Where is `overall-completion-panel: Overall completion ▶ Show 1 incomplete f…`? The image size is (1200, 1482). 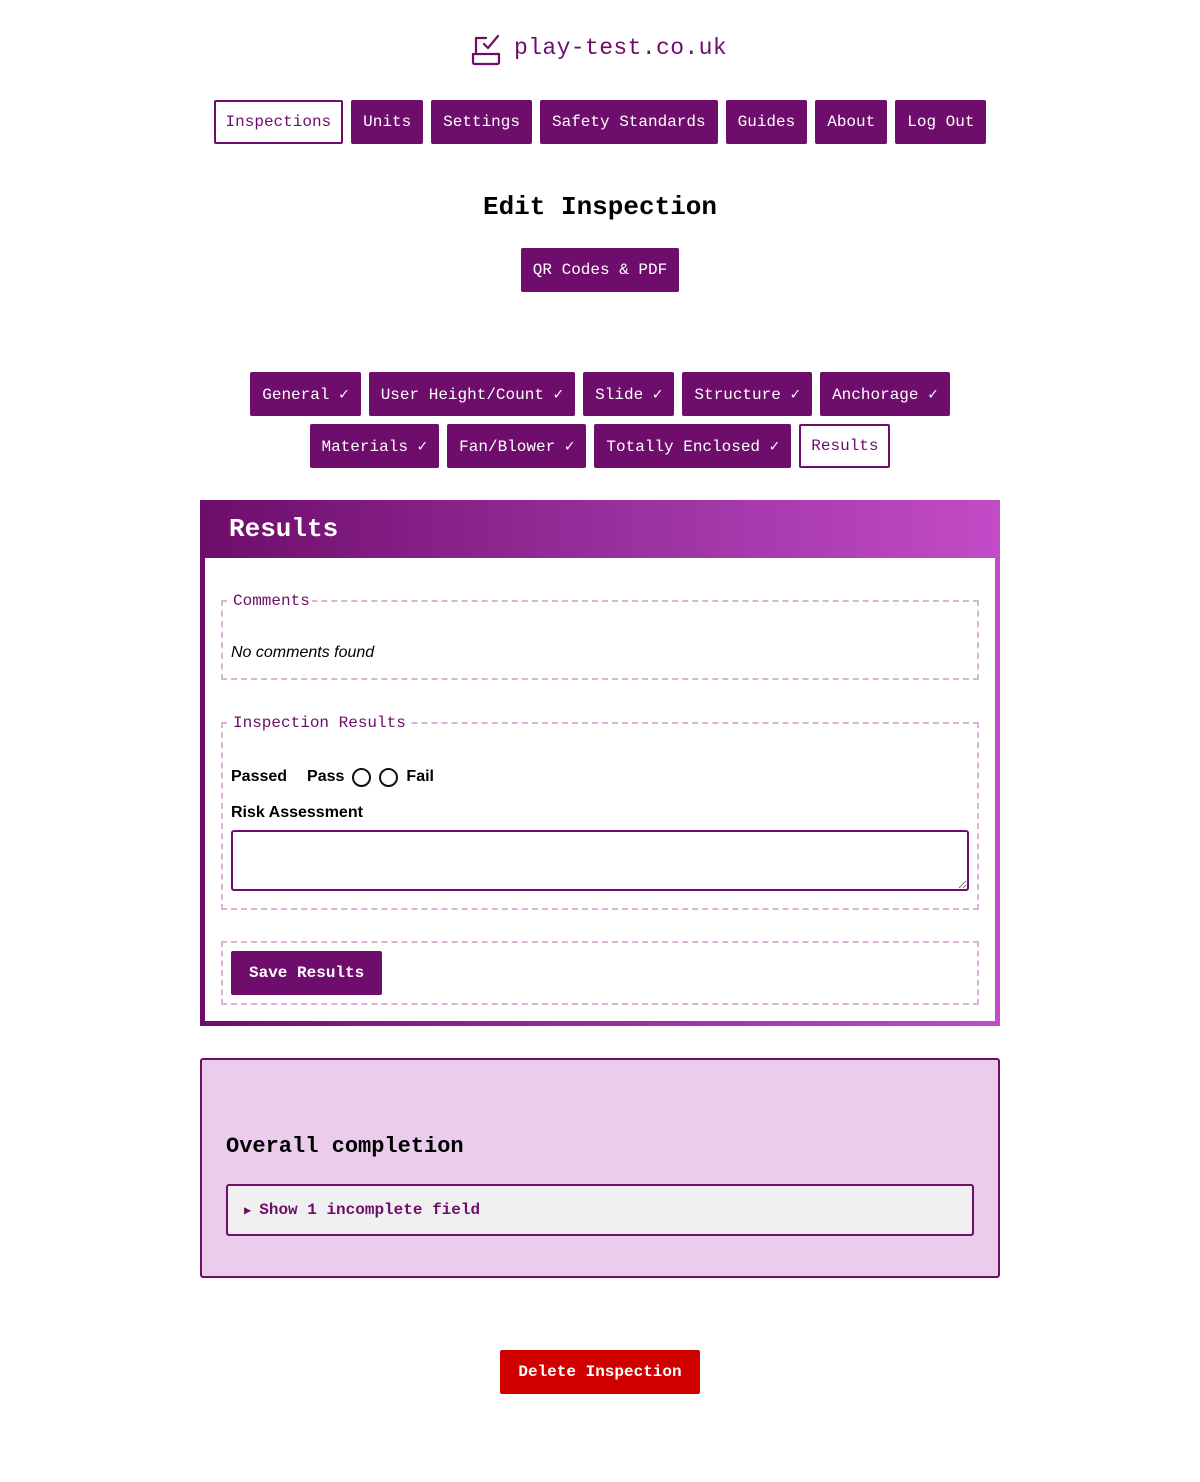 overall-completion-panel: Overall completion ▶ Show 1 incomplete f… is located at coordinates (600, 1168).